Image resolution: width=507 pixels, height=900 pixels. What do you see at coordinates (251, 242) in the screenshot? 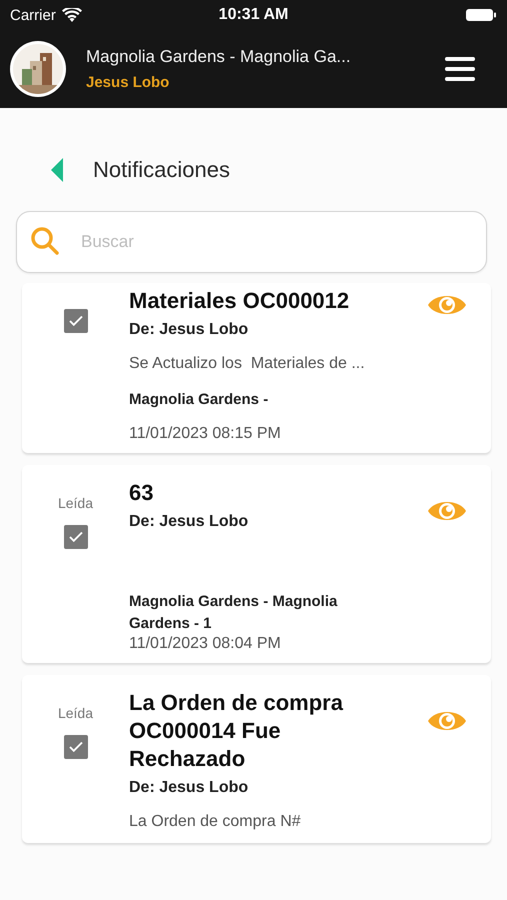
I see `search-field: Buscar` at bounding box center [251, 242].